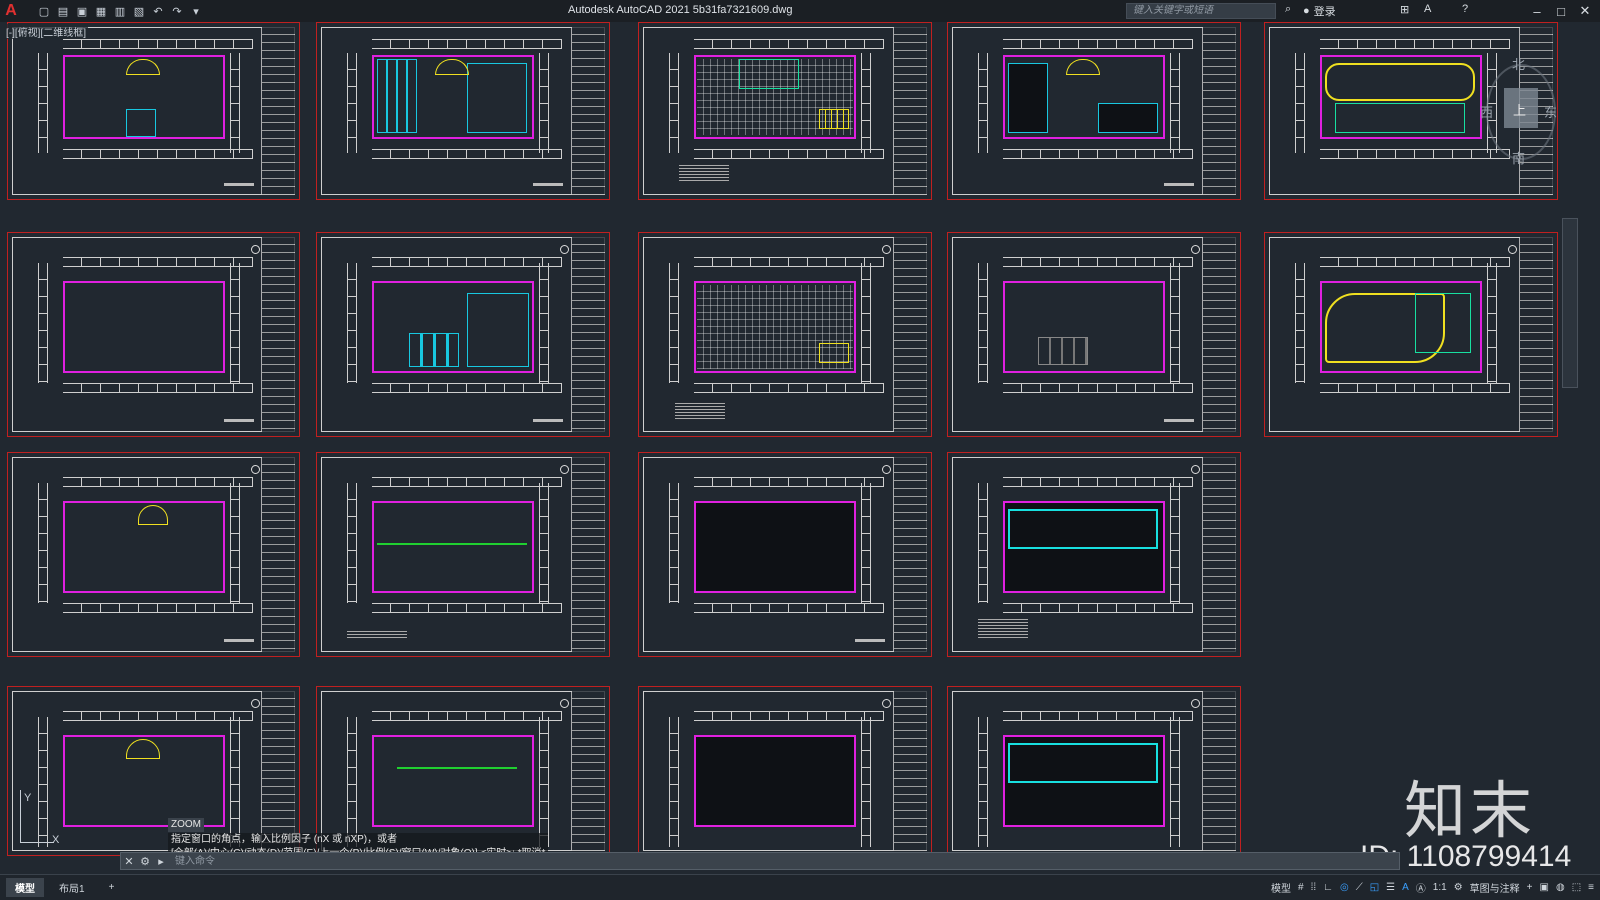 The image size is (1600, 900). What do you see at coordinates (1465, 9) in the screenshot?
I see `help-icon: ?` at bounding box center [1465, 9].